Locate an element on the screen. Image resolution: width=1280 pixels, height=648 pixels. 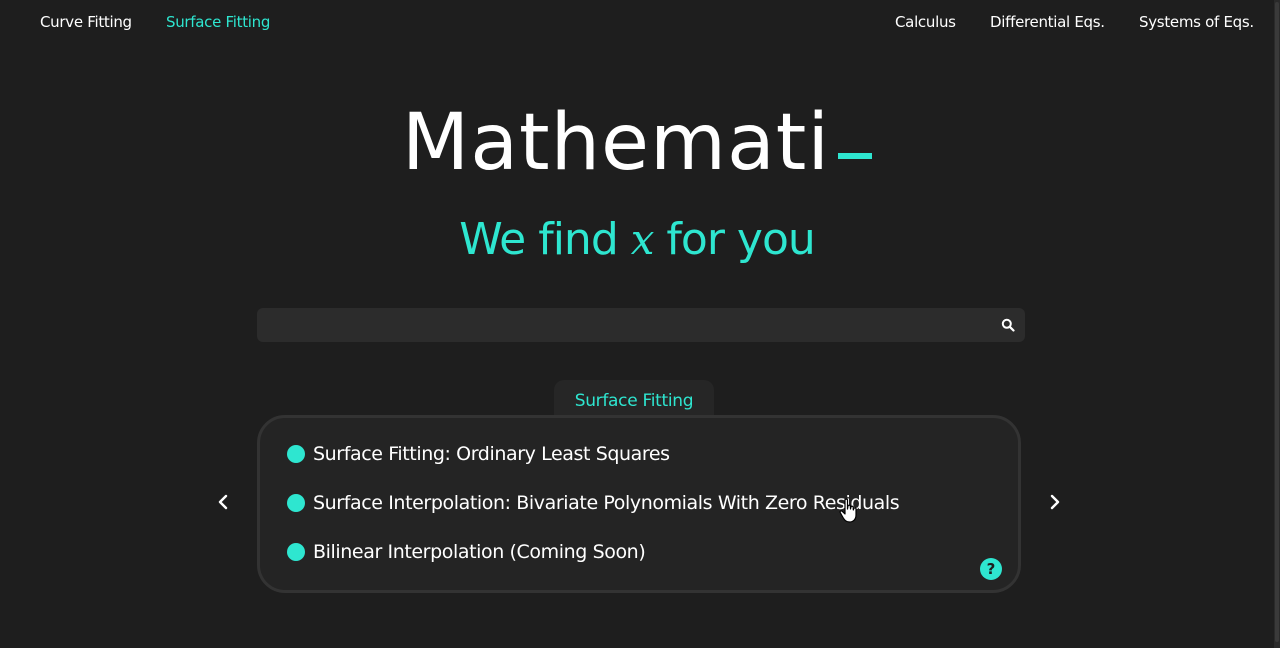
tagline: We find x for you is located at coordinates (637, 240).